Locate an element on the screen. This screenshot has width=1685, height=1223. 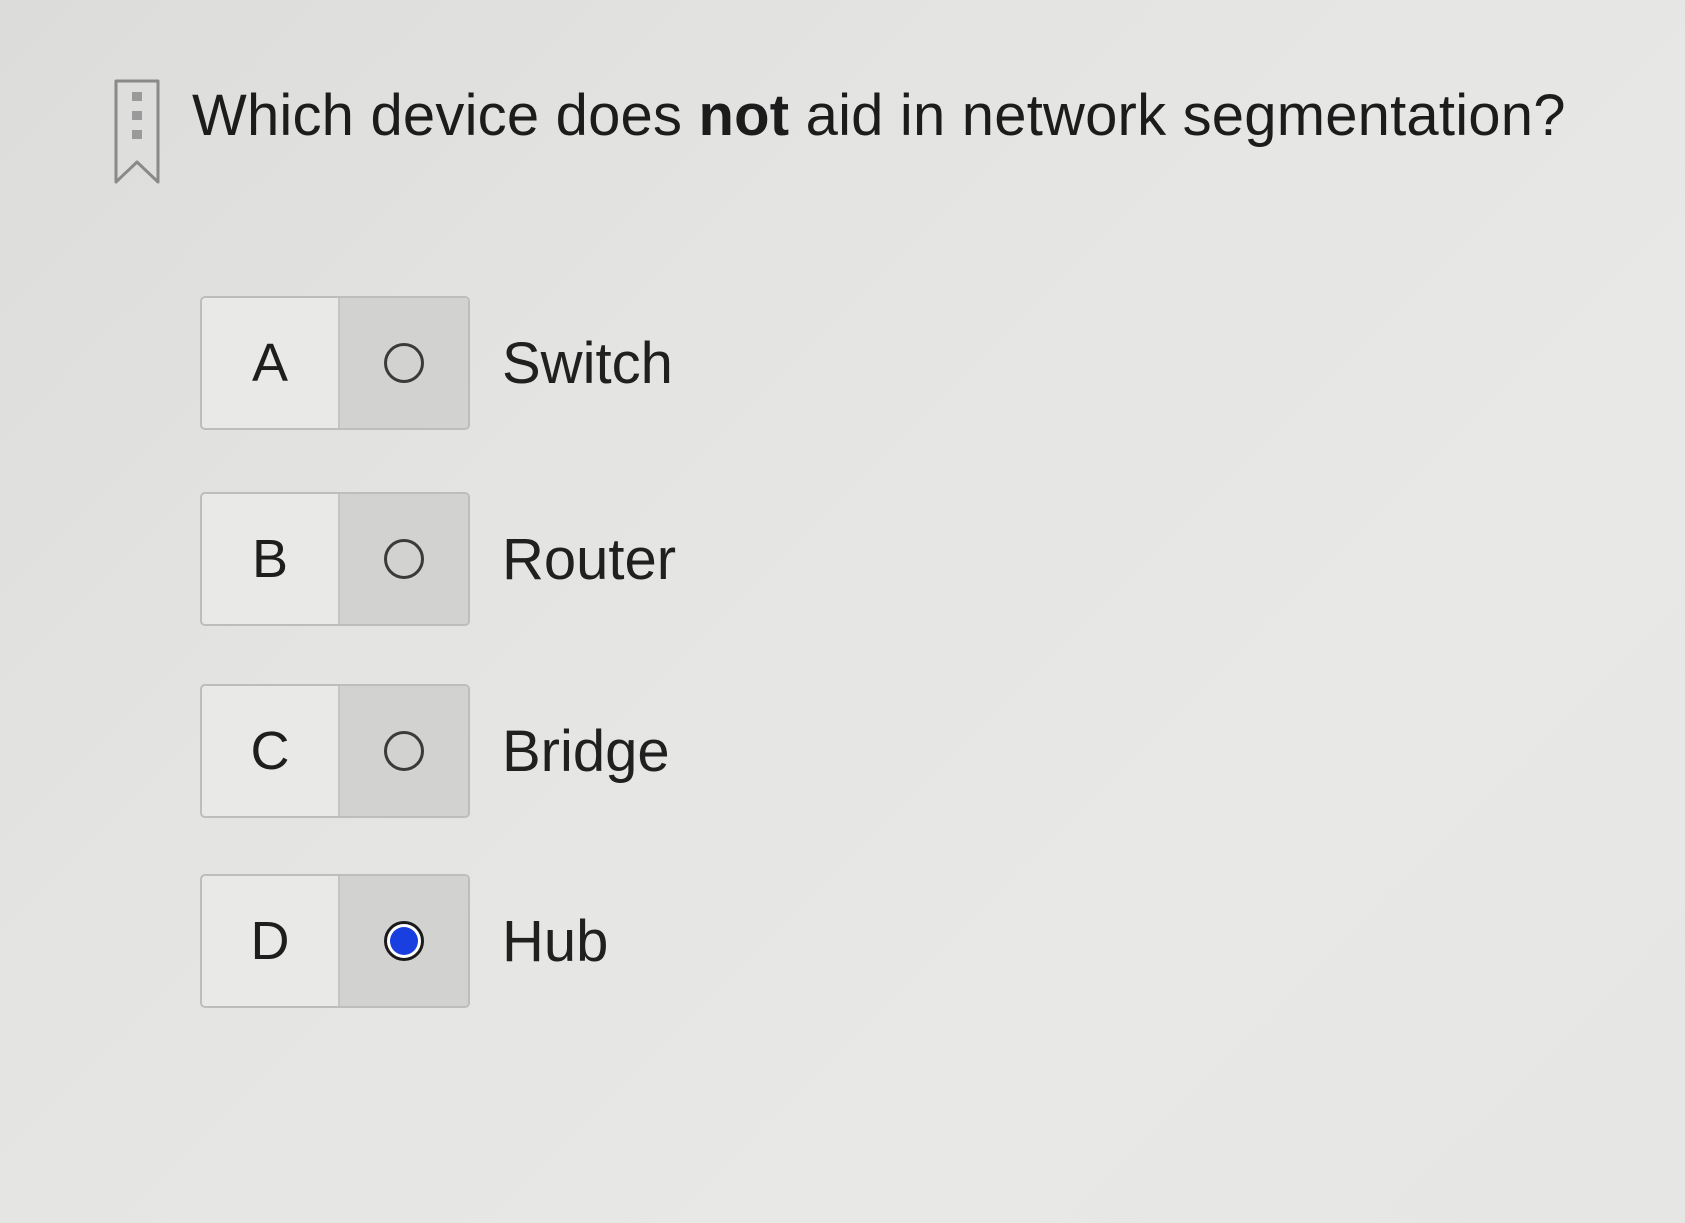
option-b-letter: B is located at coordinates (270, 559).